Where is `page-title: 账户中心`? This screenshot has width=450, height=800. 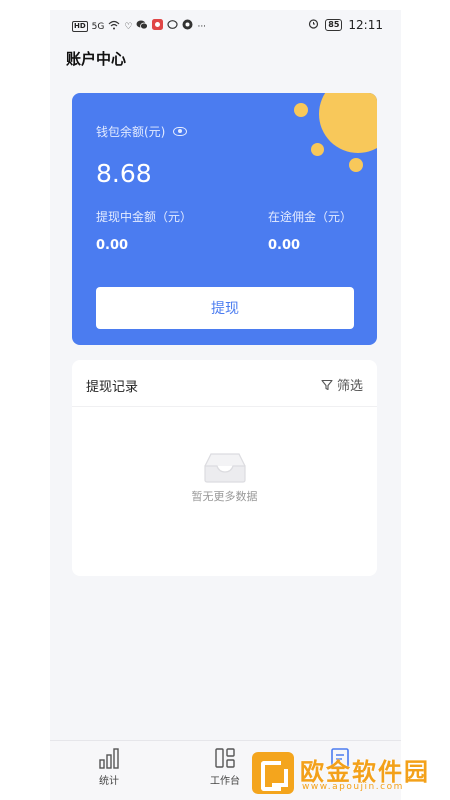 page-title: 账户中心 is located at coordinates (96, 59).